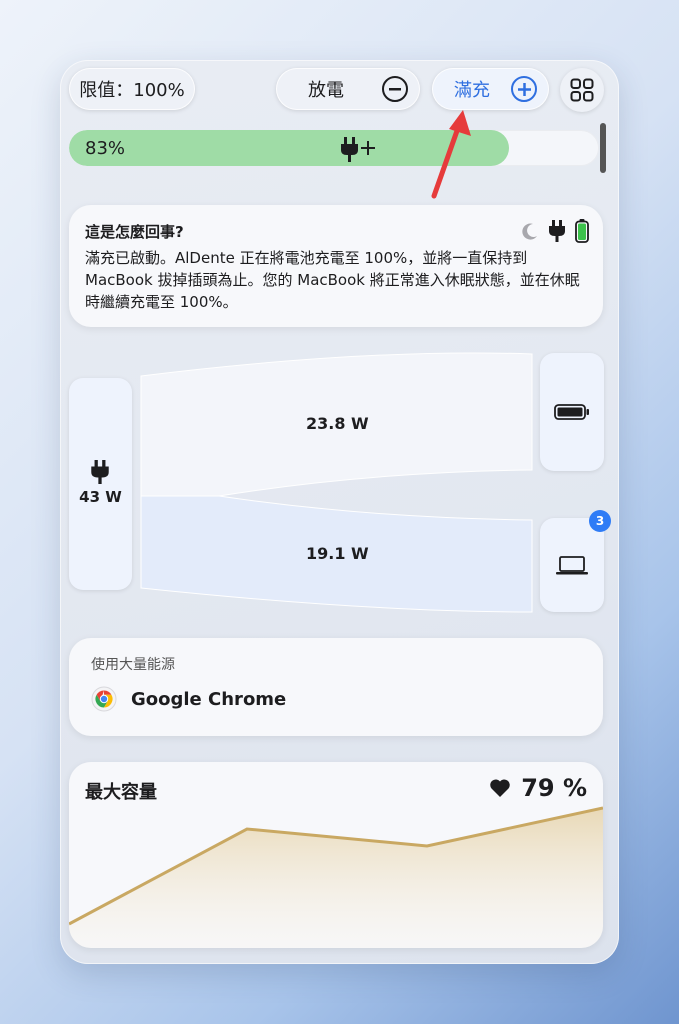 The width and height of the screenshot is (679, 1024). What do you see at coordinates (529, 231) in the screenshot?
I see `moon-icon` at bounding box center [529, 231].